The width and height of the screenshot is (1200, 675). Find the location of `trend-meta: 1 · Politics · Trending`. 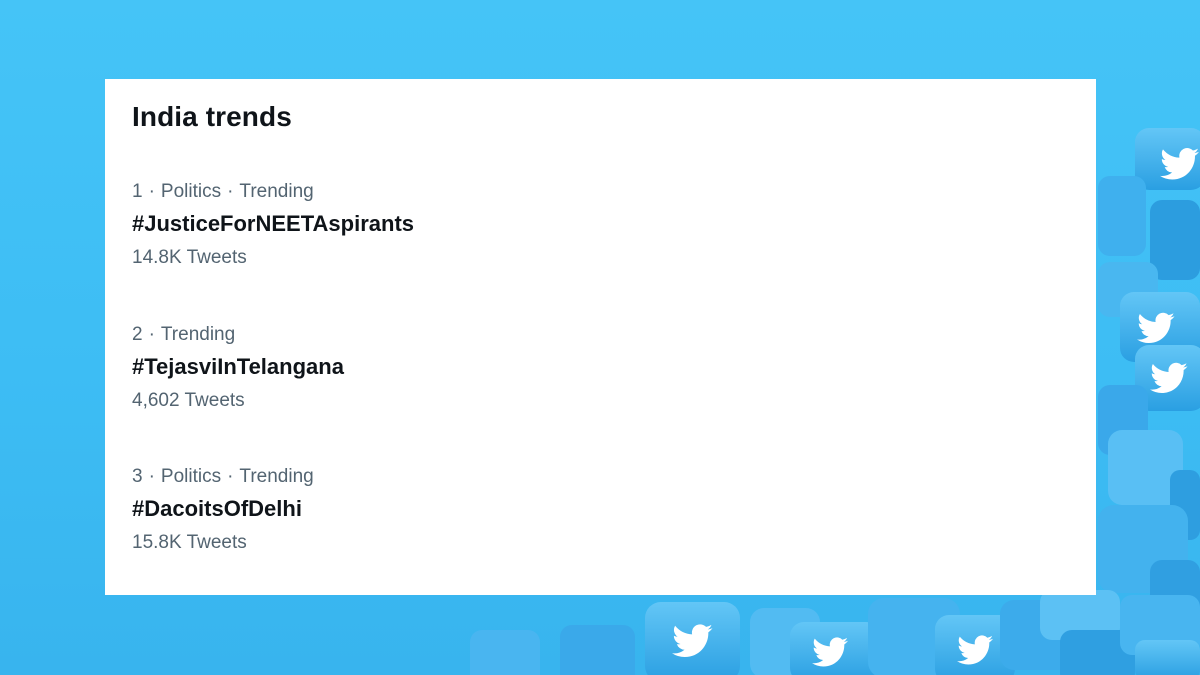

trend-meta: 1 · Politics · Trending is located at coordinates (273, 192).